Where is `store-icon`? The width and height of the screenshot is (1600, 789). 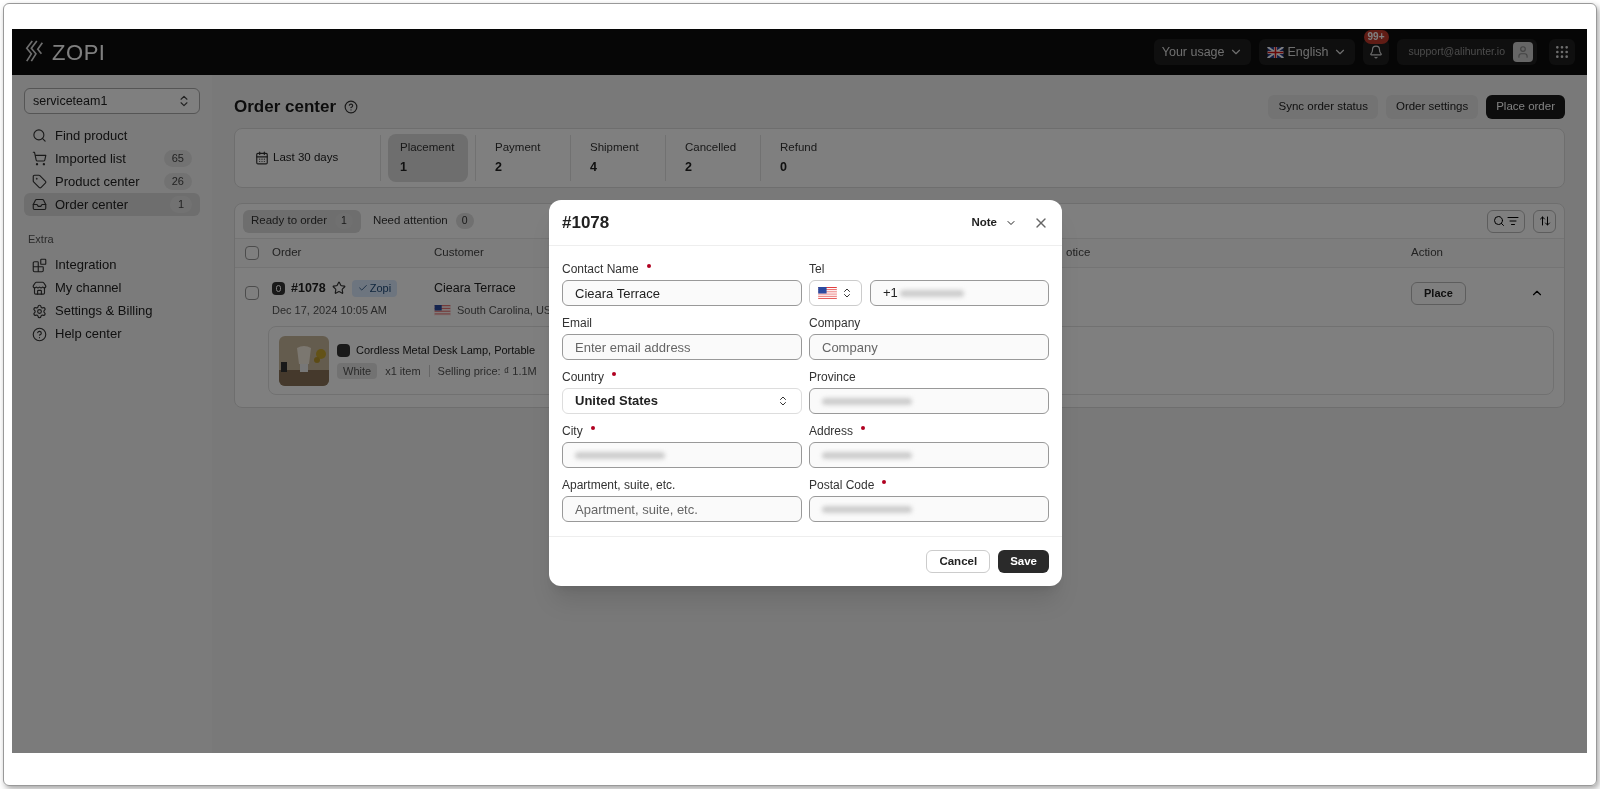
store-icon is located at coordinates (39, 288).